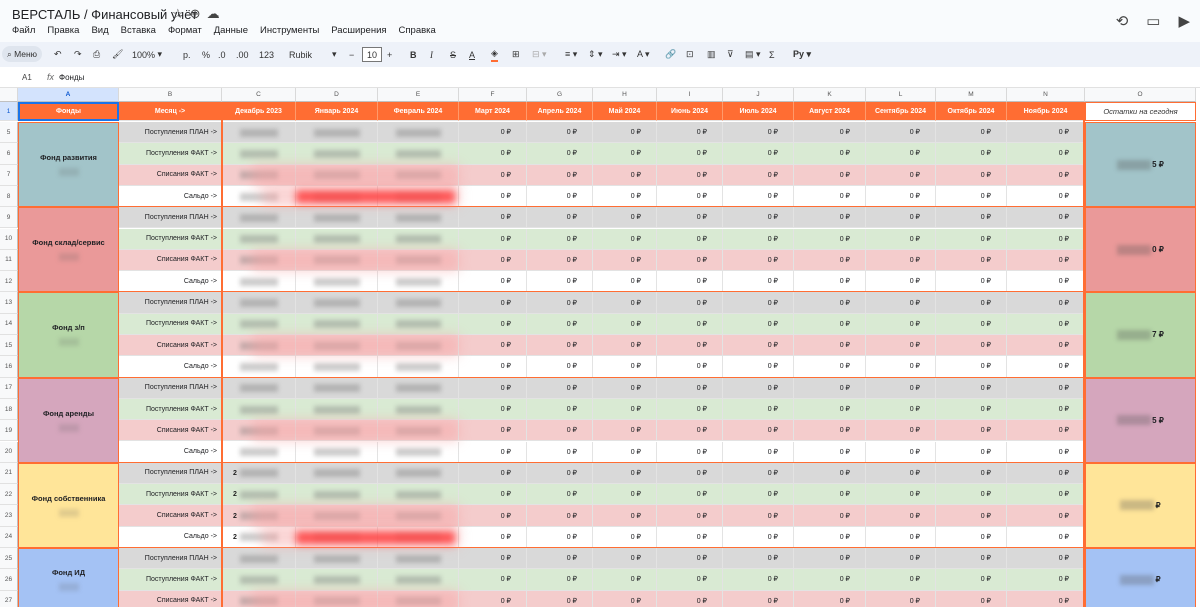  What do you see at coordinates (595, 54) in the screenshot?
I see `vertical-align-icon: ⇕ ▾` at bounding box center [595, 54].